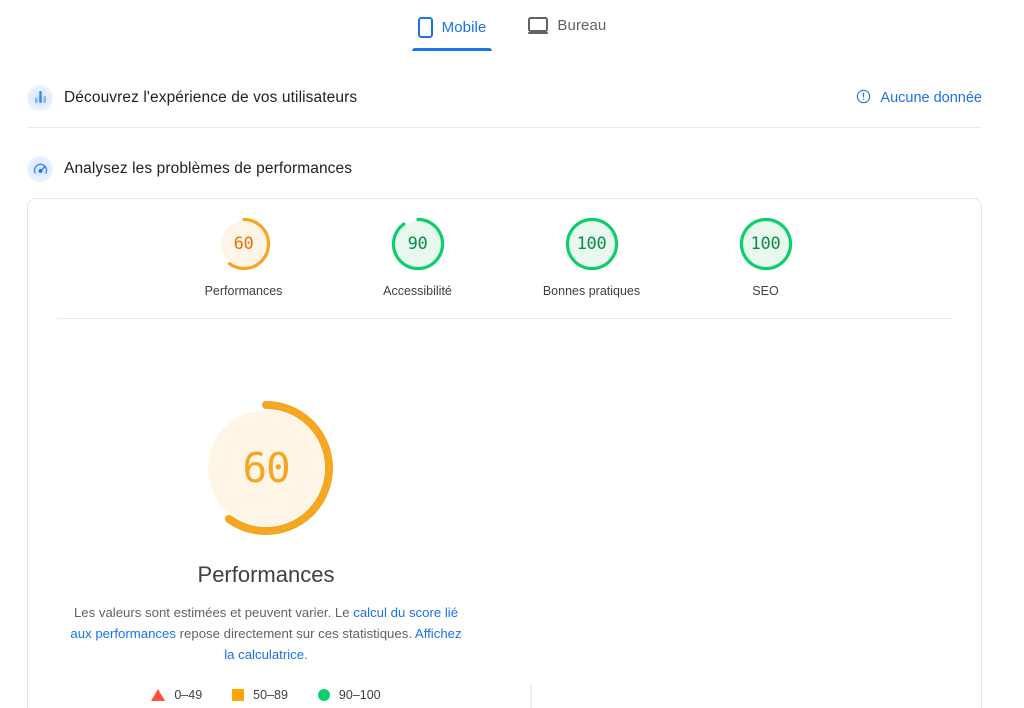  I want to click on gauge-score-value: 90, so click(417, 244).